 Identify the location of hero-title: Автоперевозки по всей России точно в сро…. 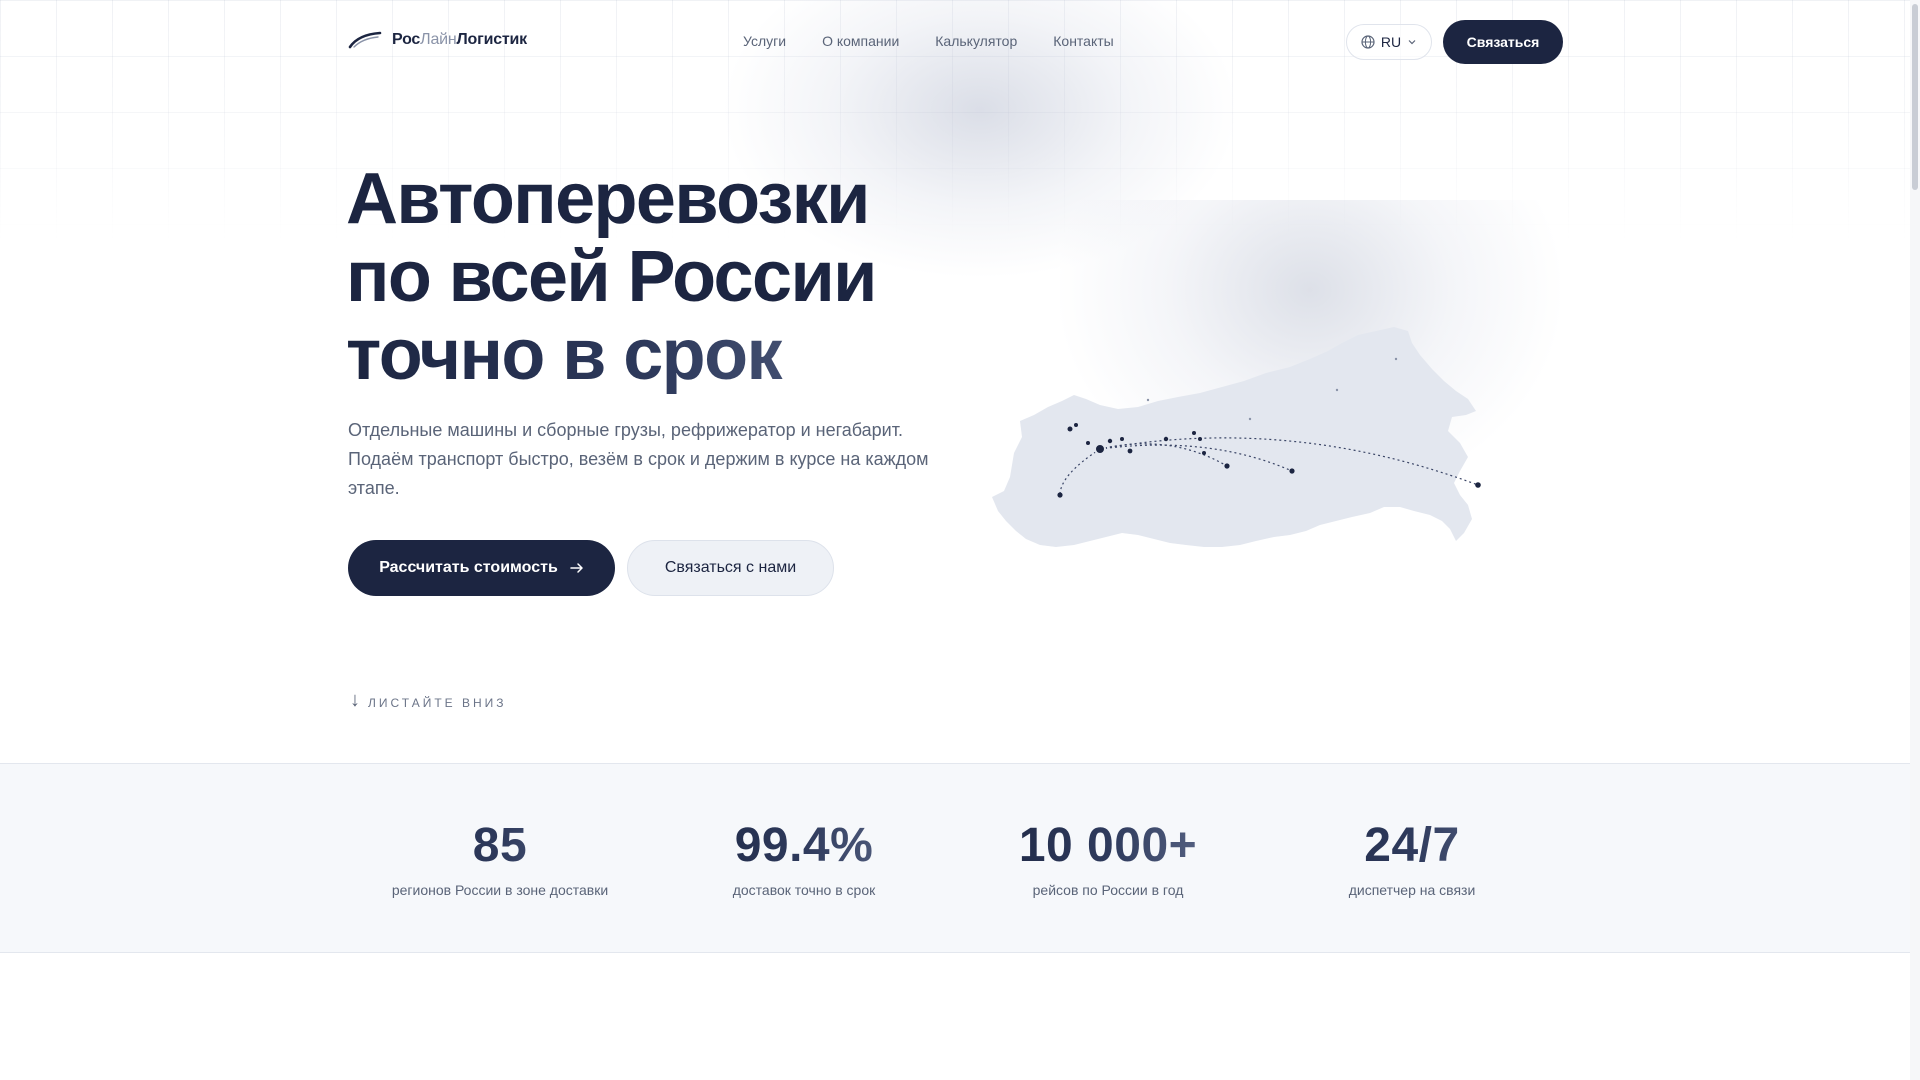
(696, 277).